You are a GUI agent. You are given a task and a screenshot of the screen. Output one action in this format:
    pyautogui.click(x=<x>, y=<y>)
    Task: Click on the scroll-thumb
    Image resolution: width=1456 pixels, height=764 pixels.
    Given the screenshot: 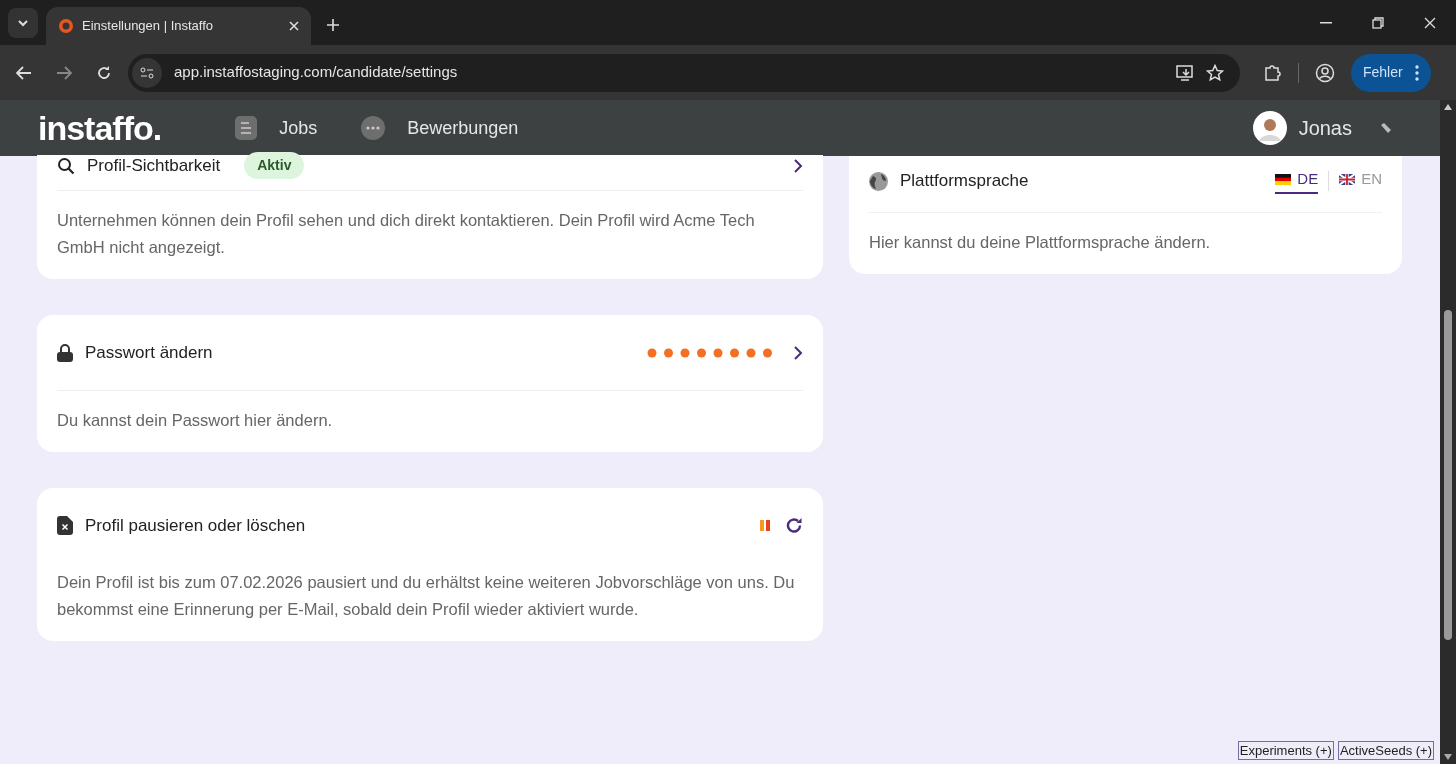 What is the action you would take?
    pyautogui.click(x=1448, y=475)
    